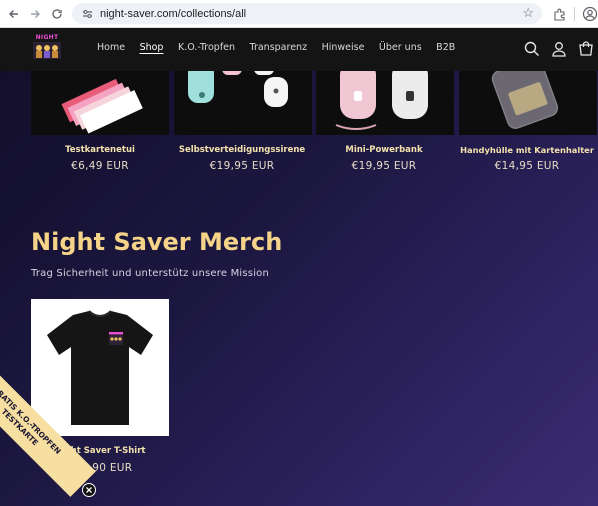 Image resolution: width=598 pixels, height=506 pixels. Describe the element at coordinates (87, 14) in the screenshot. I see `site-settings-icon` at that location.